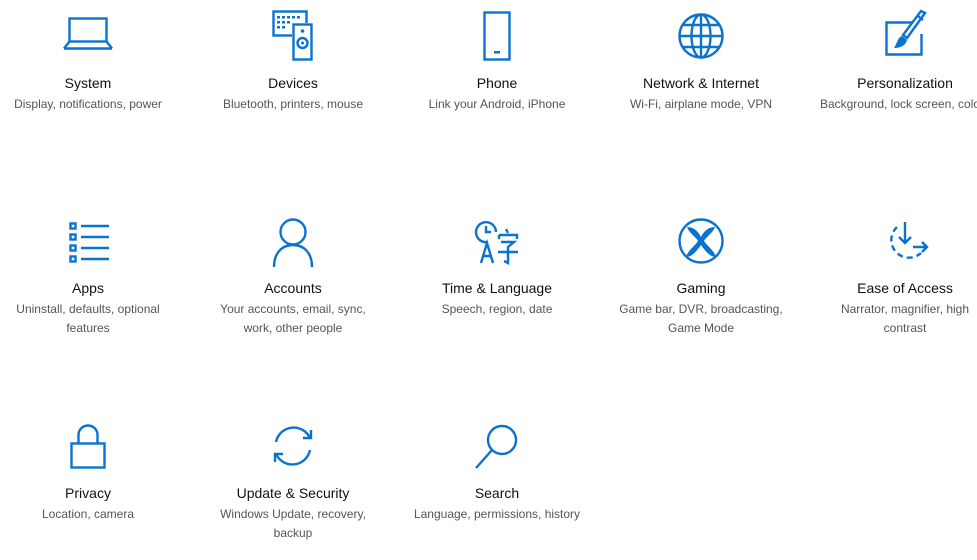 Image resolution: width=977 pixels, height=560 pixels. Describe the element at coordinates (497, 83) in the screenshot. I see `tile-title: Phone` at that location.